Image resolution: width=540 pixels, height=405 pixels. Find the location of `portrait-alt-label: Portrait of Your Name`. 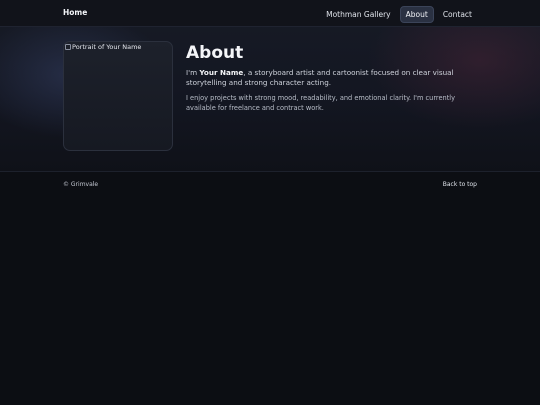

portrait-alt-label: Portrait of Your Name is located at coordinates (107, 47).